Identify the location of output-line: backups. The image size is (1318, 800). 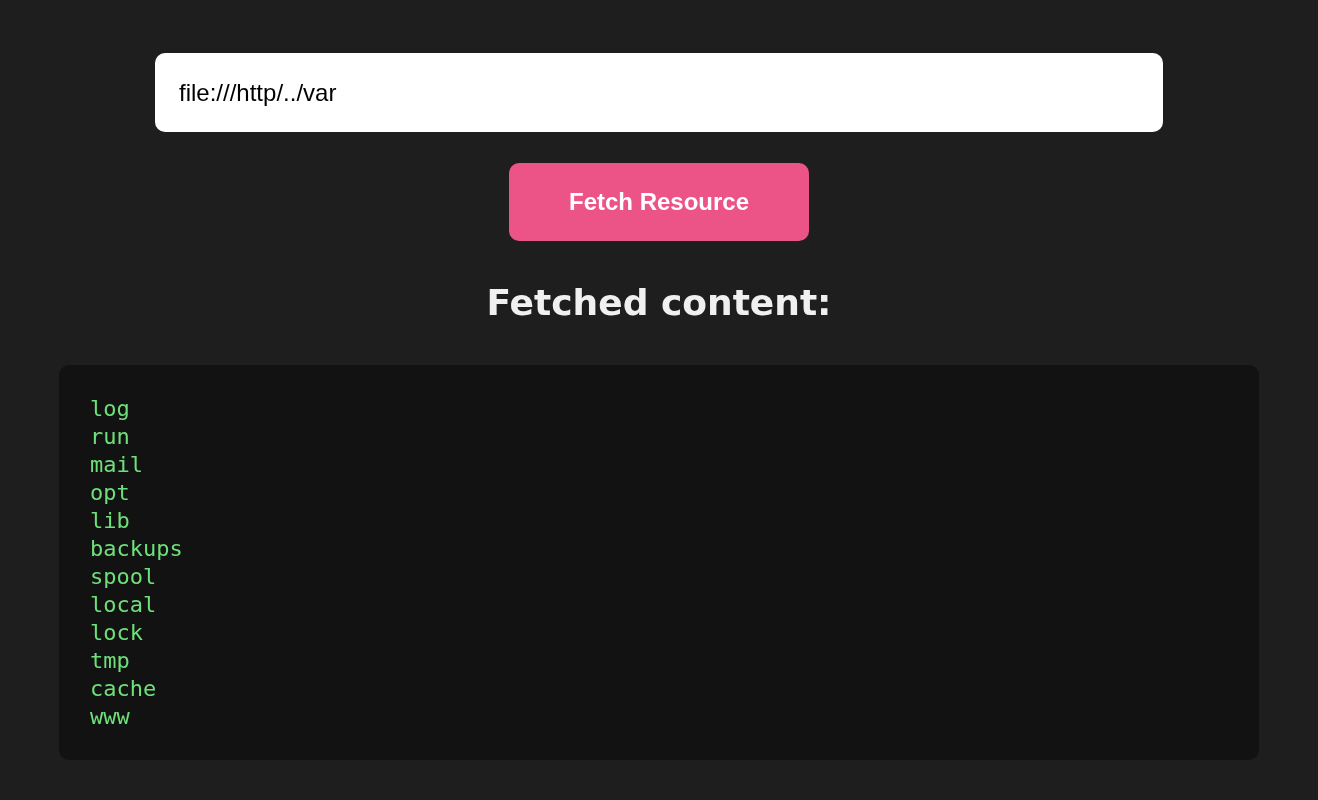
(136, 549).